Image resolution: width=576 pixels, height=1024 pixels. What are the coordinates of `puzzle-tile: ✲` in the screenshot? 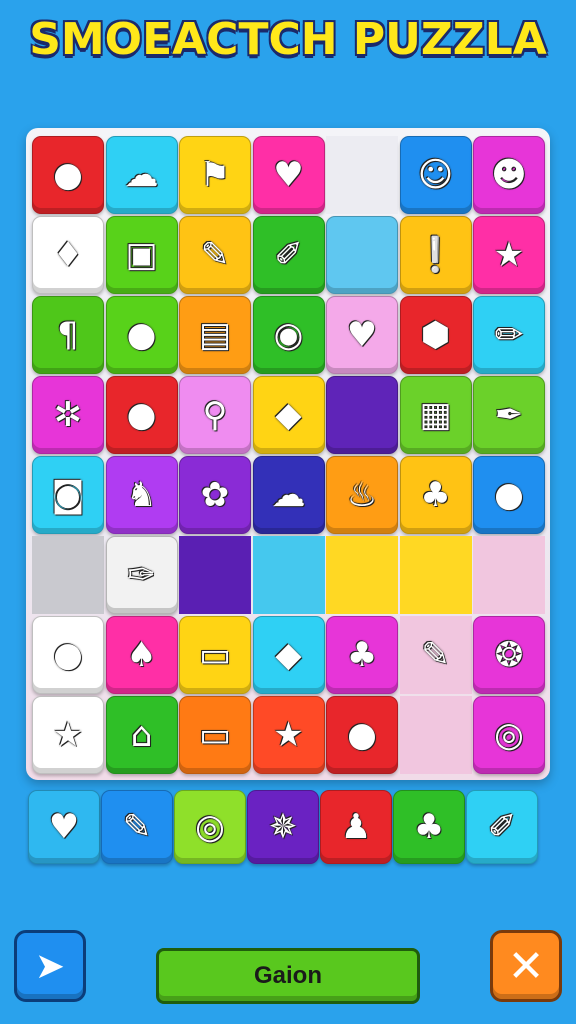 It's located at (68, 415).